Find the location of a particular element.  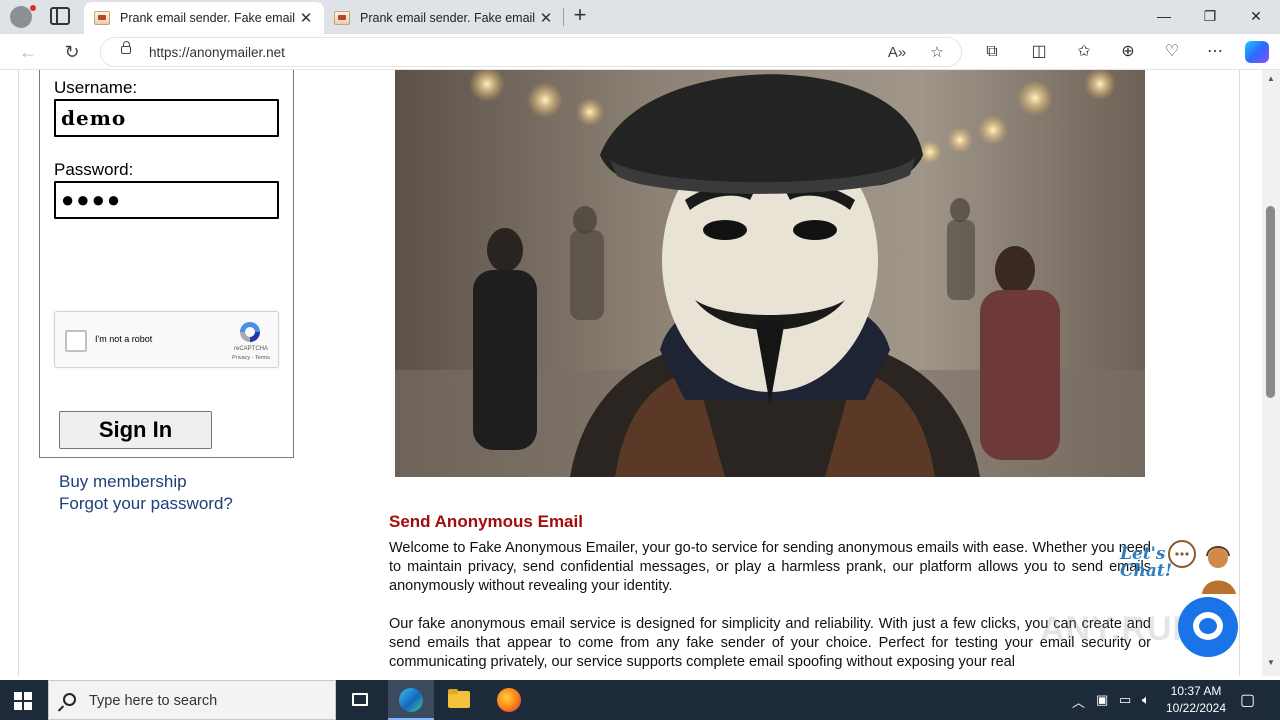

favorite-star-icon: ☆ is located at coordinates (937, 53).